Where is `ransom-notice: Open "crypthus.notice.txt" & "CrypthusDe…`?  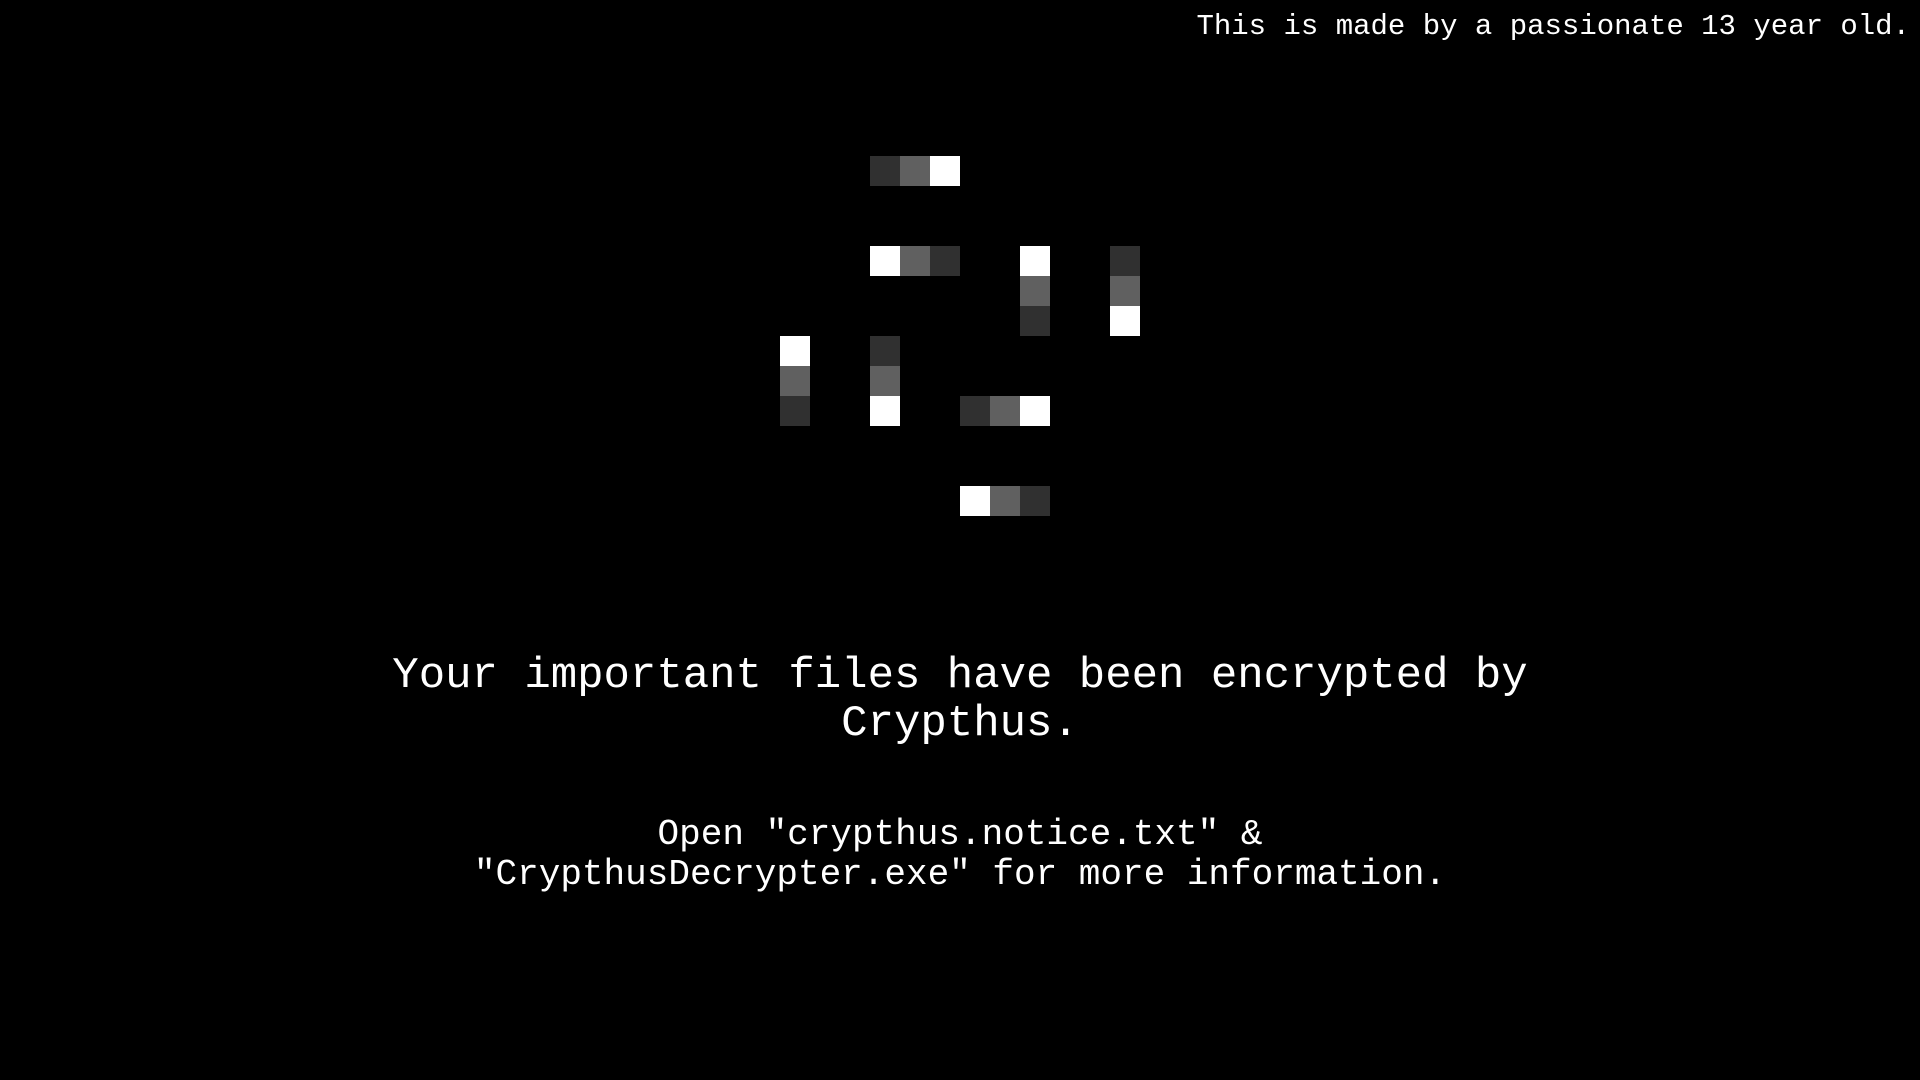
ransom-notice: Open "crypthus.notice.txt" & "CrypthusDe… is located at coordinates (960, 855).